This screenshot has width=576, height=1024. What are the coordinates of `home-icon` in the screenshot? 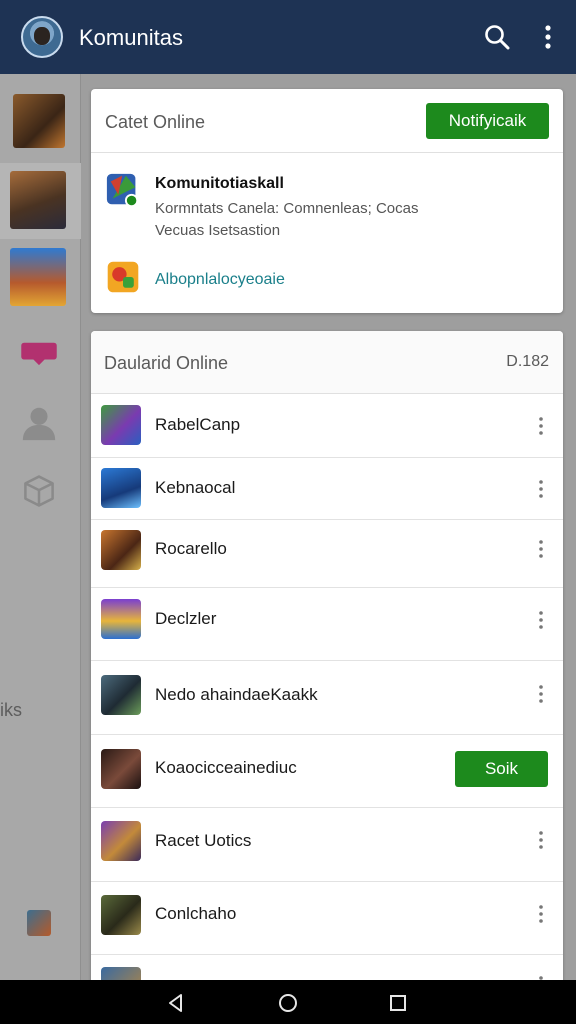 It's located at (288, 1003).